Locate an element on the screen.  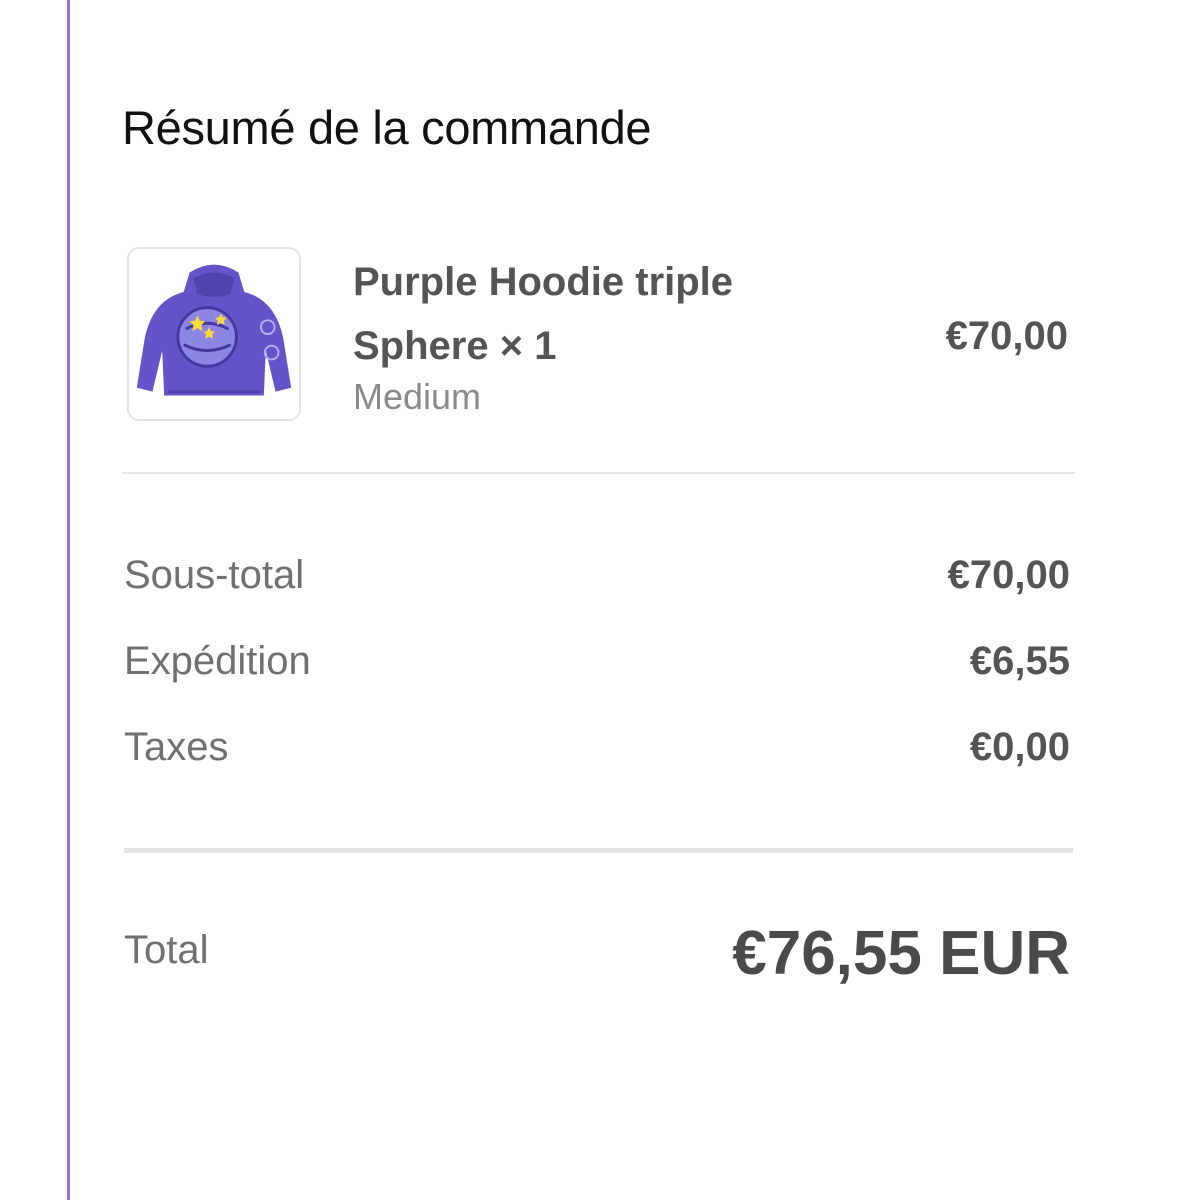
product-name: Purple Hoodie triple Sphere × 1 is located at coordinates (543, 314).